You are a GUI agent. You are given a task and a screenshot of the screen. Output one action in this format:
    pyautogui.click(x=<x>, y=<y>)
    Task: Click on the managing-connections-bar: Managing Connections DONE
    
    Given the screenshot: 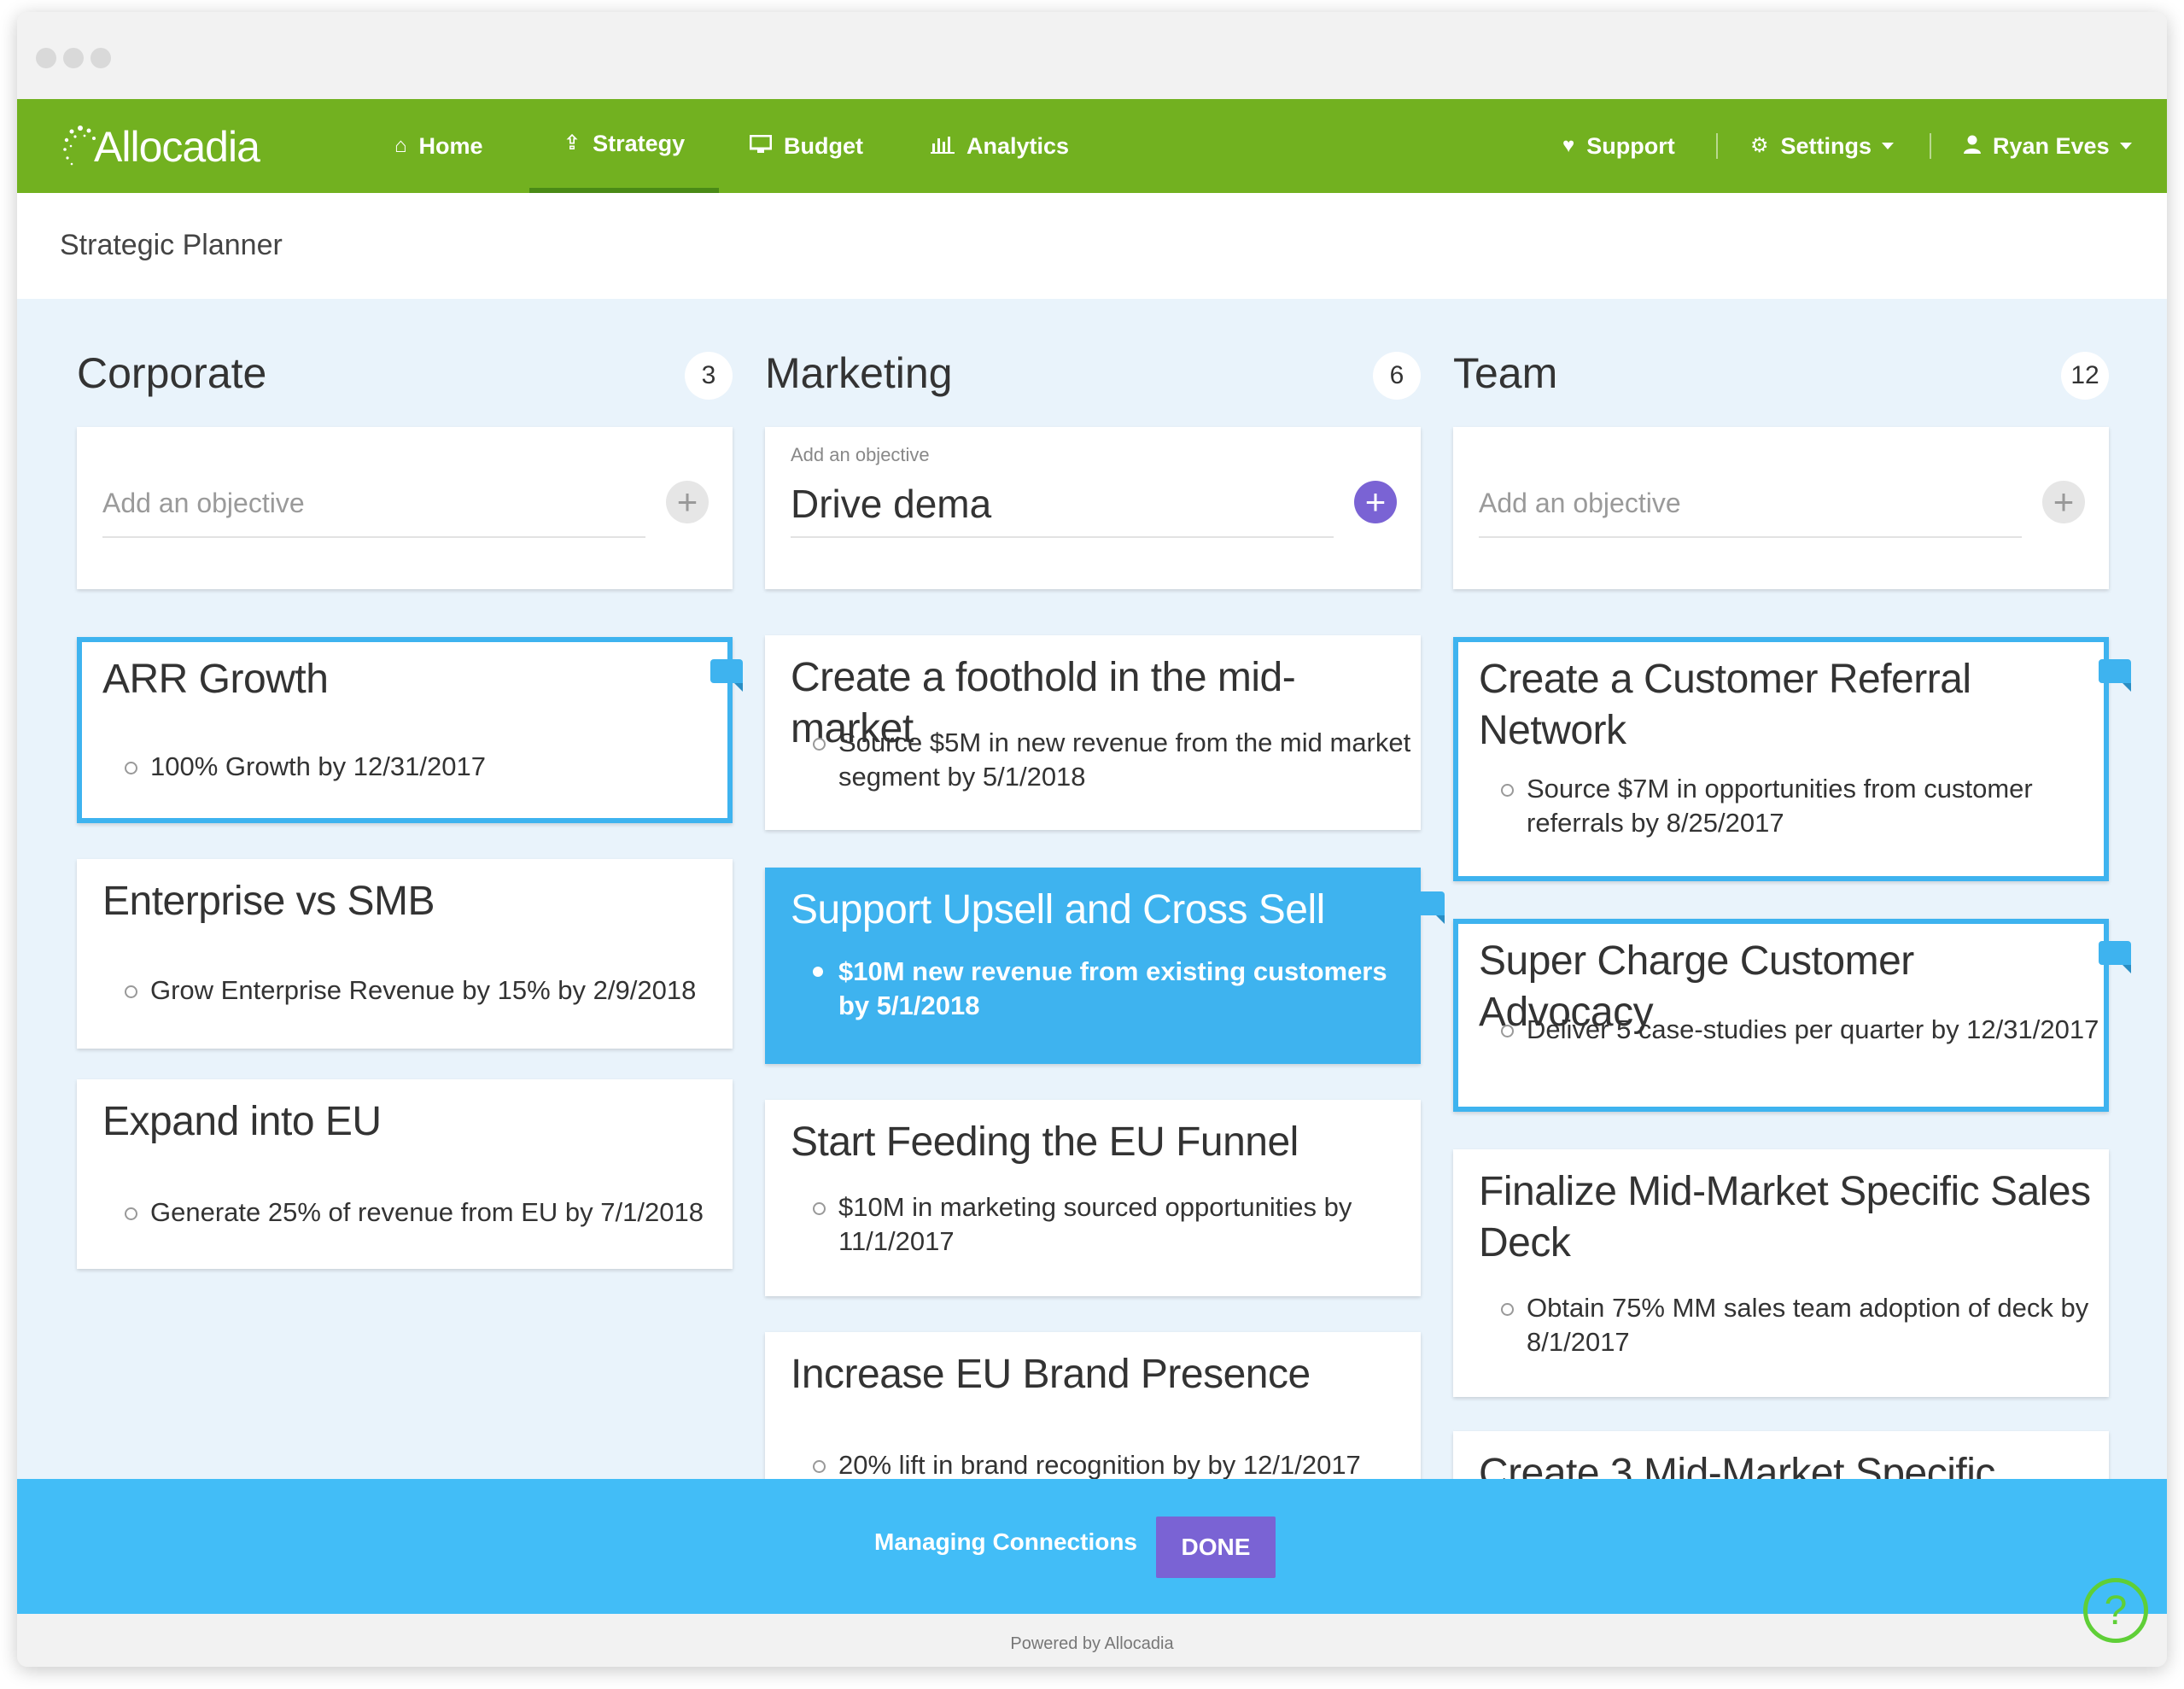 What is the action you would take?
    pyautogui.click(x=1092, y=1546)
    